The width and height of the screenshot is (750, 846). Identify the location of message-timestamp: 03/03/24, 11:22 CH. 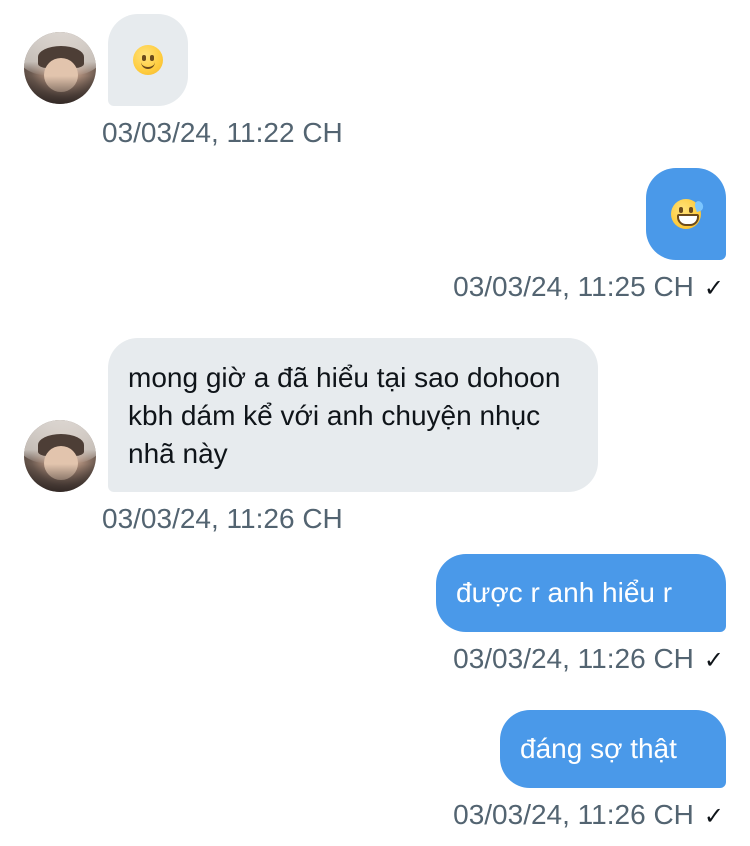
(222, 132).